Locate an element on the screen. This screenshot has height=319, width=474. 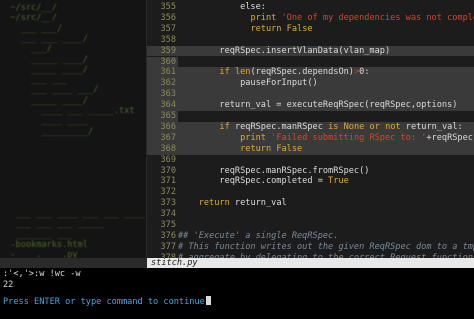
code-line: 362 pauseForInput() is located at coordinates (310, 84).